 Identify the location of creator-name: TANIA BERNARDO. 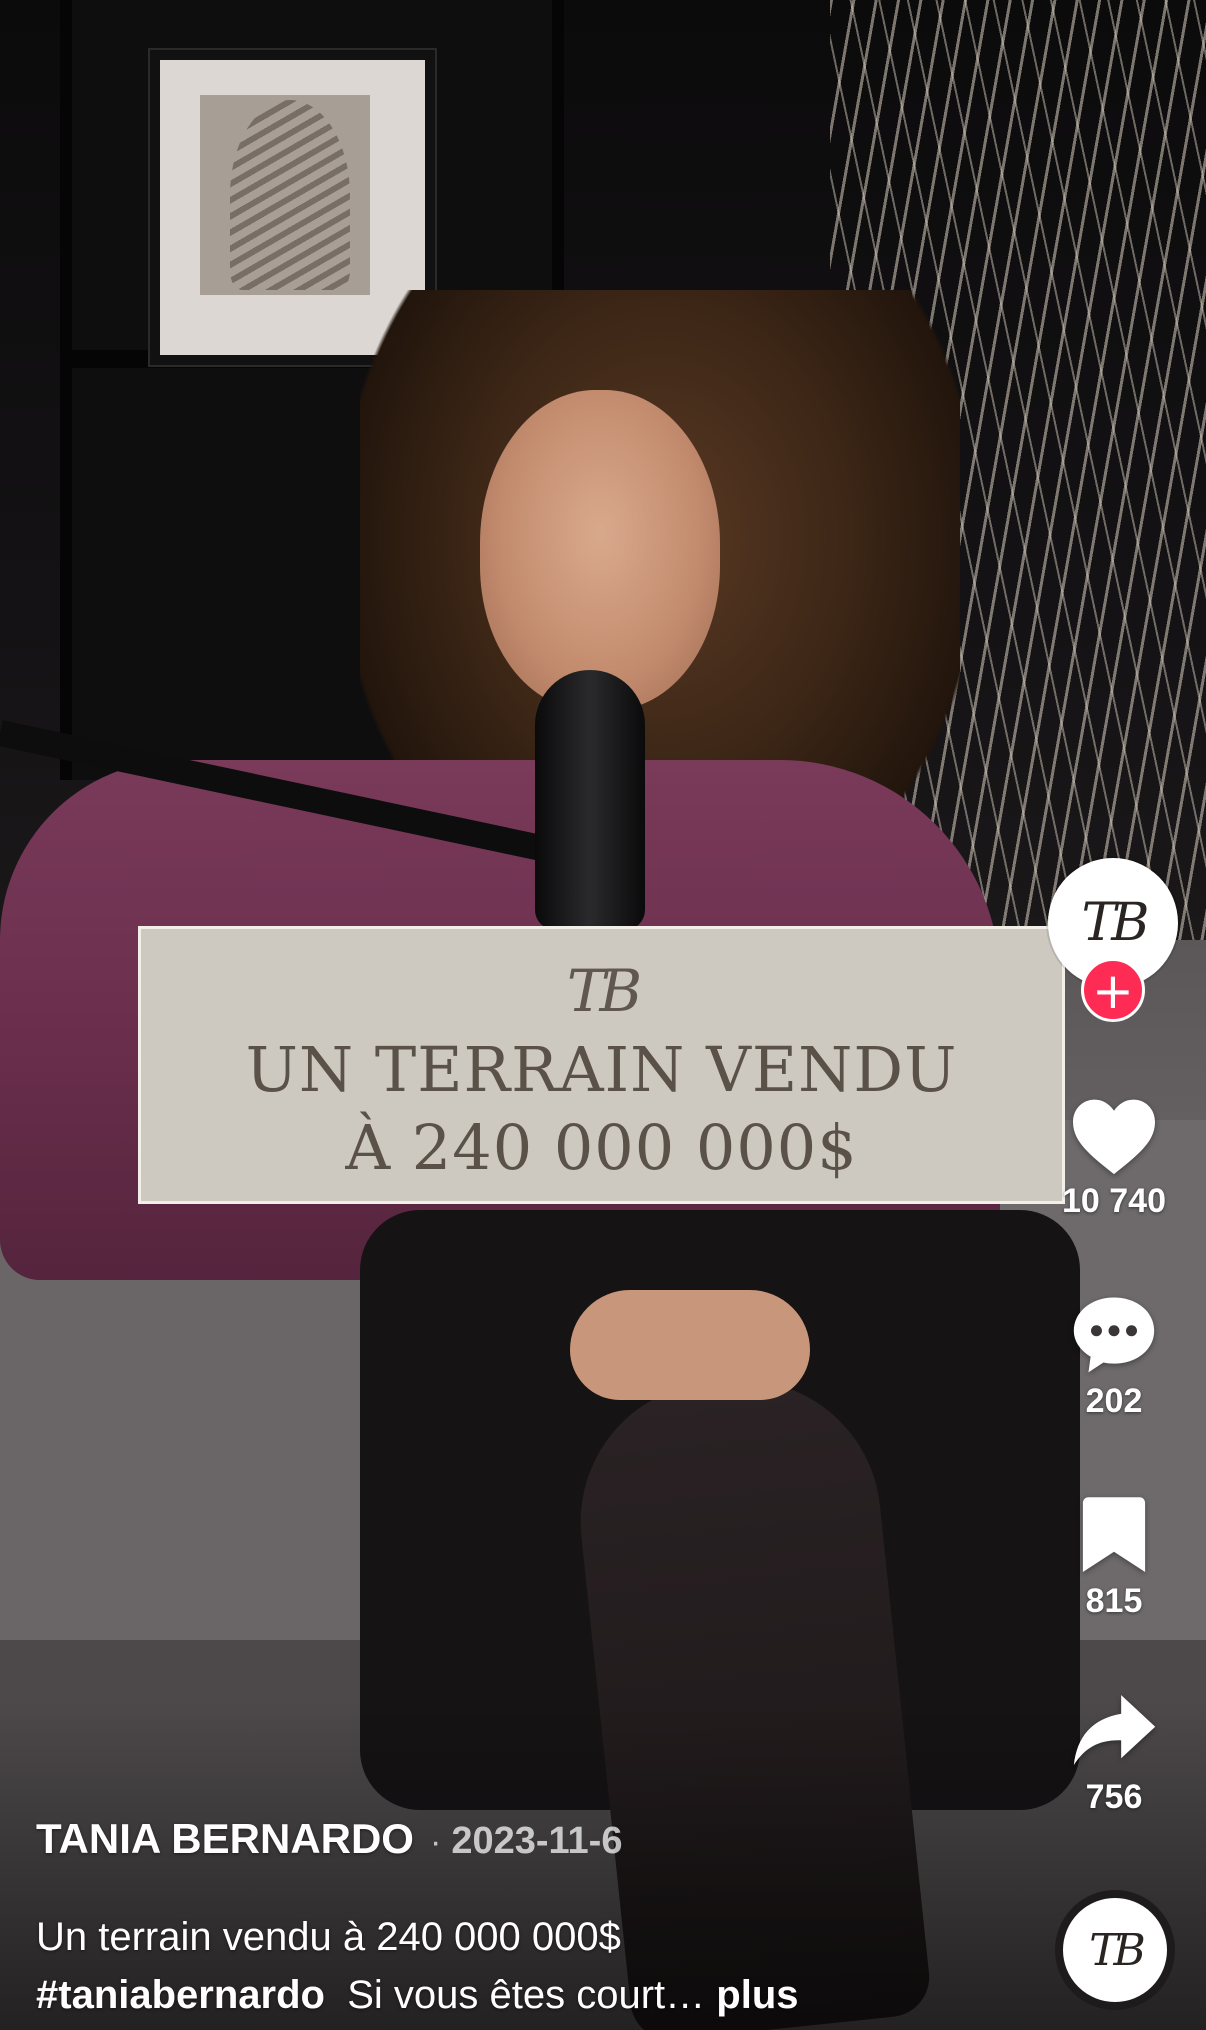
(225, 1839).